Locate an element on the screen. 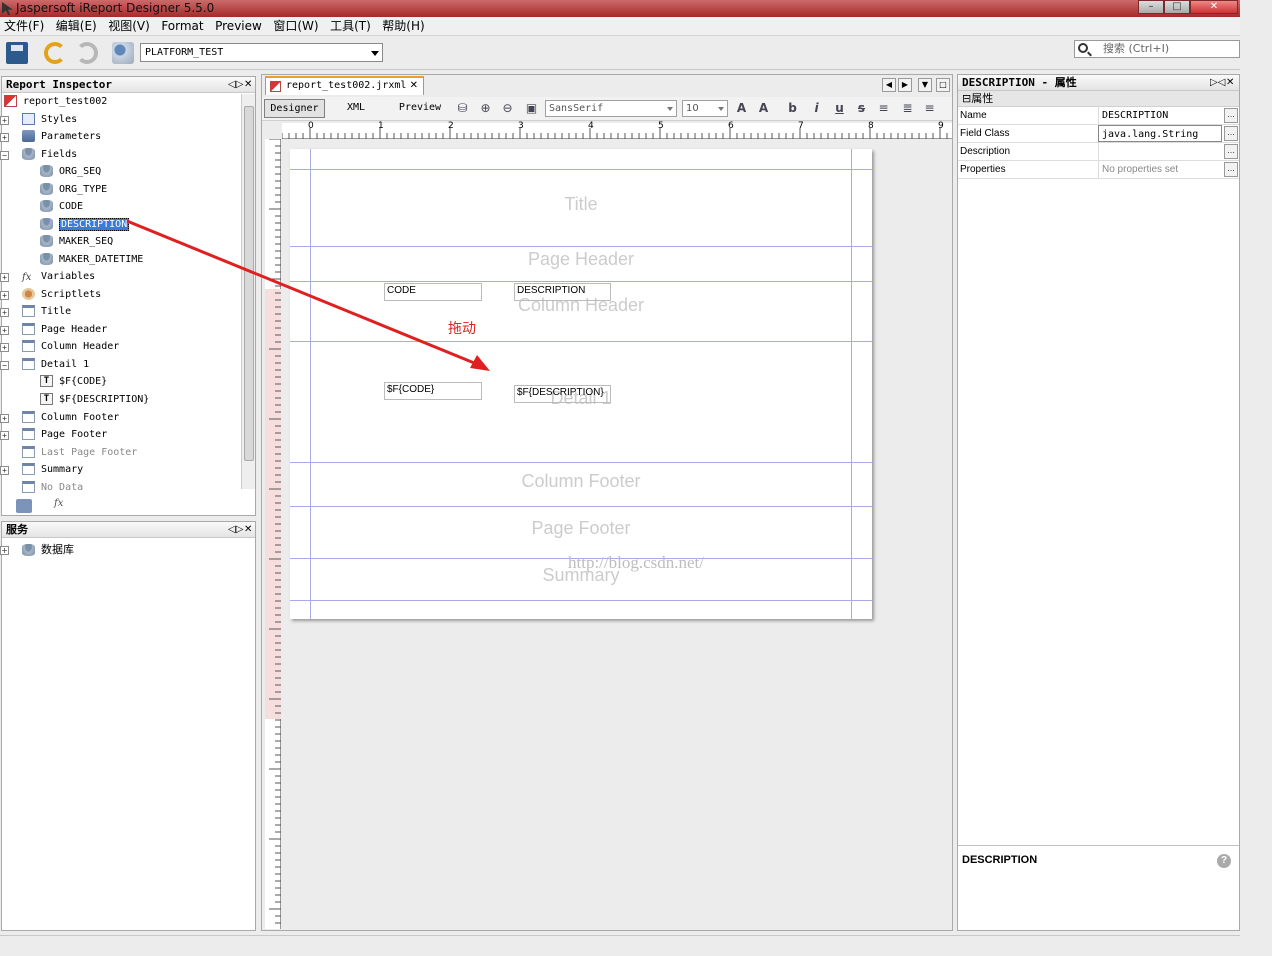  bold-icon: b is located at coordinates (792, 108).